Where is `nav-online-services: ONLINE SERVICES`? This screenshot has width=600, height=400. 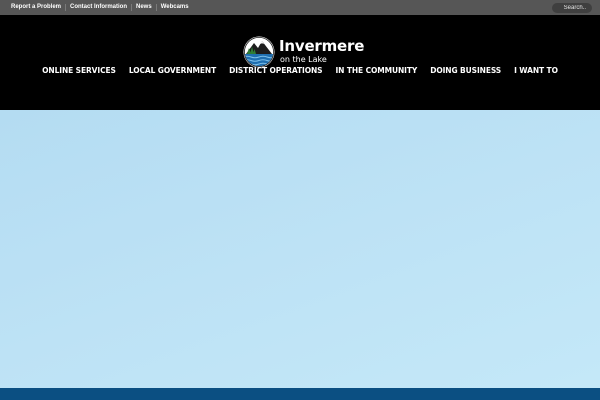 nav-online-services: ONLINE SERVICES is located at coordinates (79, 70).